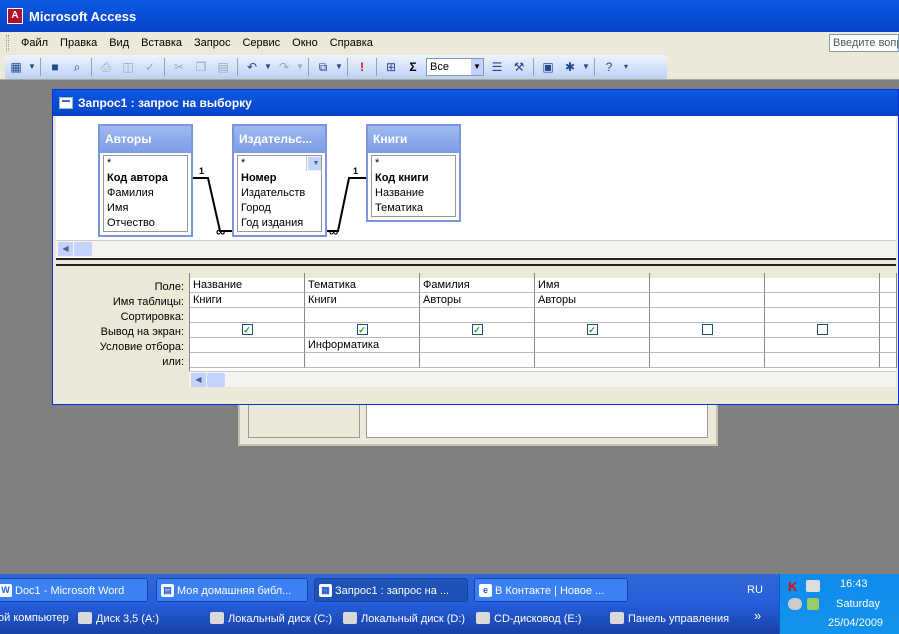 The width and height of the screenshot is (899, 634). Describe the element at coordinates (855, 623) in the screenshot. I see `clock-date: 25/04/2009` at that location.